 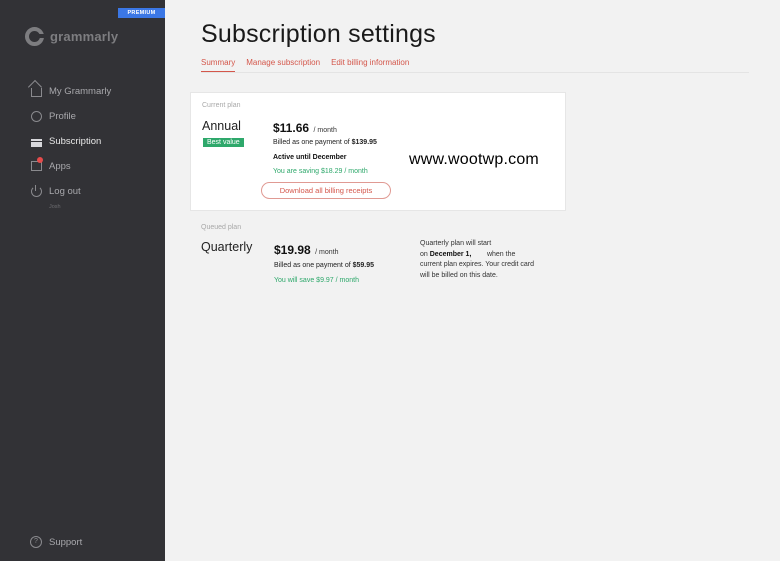 I want to click on queued-plan-label: Queued plan, so click(x=221, y=227).